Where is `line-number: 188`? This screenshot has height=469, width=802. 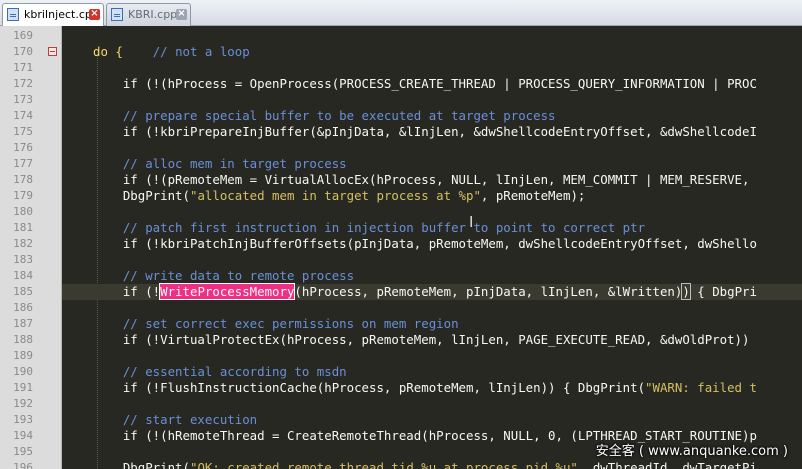 line-number: 188 is located at coordinates (23, 339).